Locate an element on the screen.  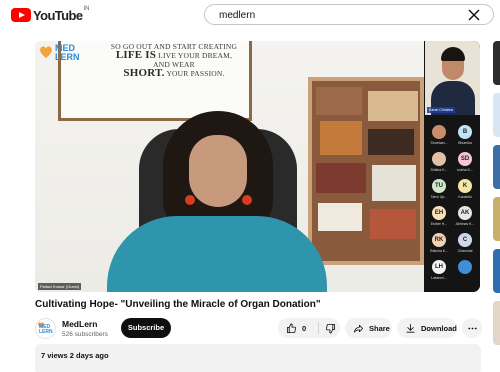
description-box: 7 views 2 days ago is located at coordinates (258, 358).